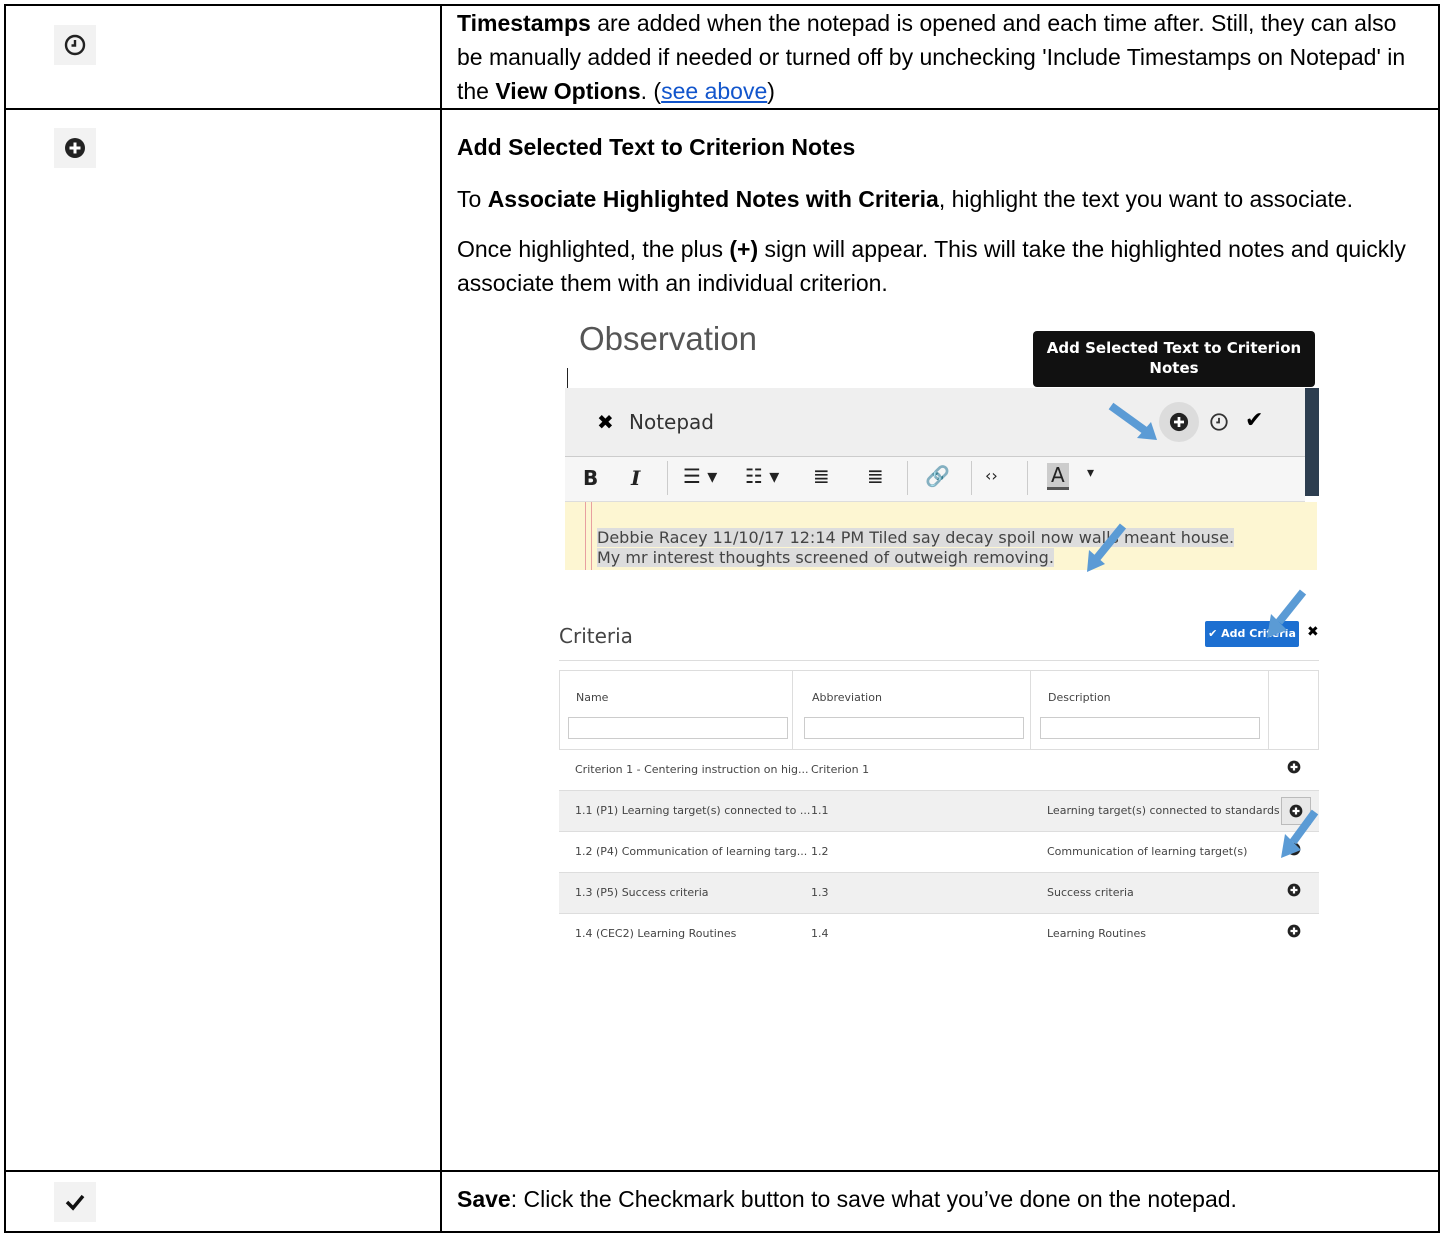  I want to click on tooltip: Add Selected Text to Criterion Notes, so click(1174, 359).